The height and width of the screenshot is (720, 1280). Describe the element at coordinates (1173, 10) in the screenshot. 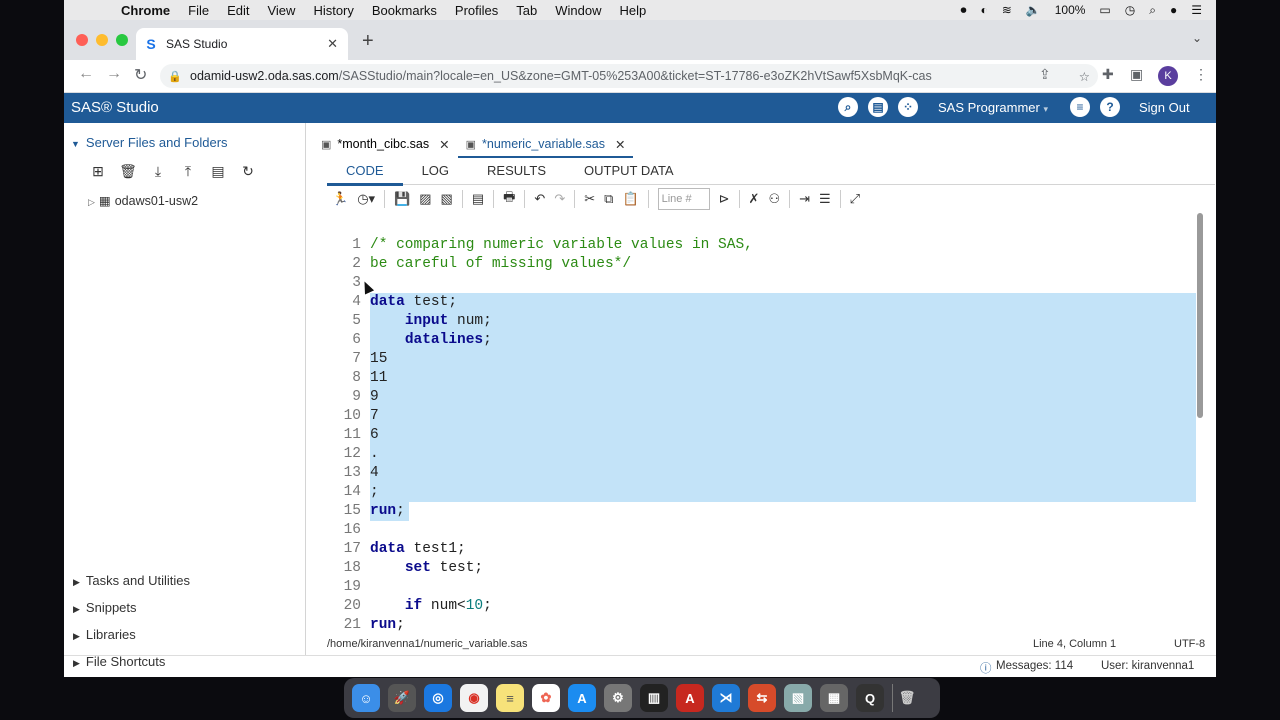

I see `siri-icon: ●` at that location.